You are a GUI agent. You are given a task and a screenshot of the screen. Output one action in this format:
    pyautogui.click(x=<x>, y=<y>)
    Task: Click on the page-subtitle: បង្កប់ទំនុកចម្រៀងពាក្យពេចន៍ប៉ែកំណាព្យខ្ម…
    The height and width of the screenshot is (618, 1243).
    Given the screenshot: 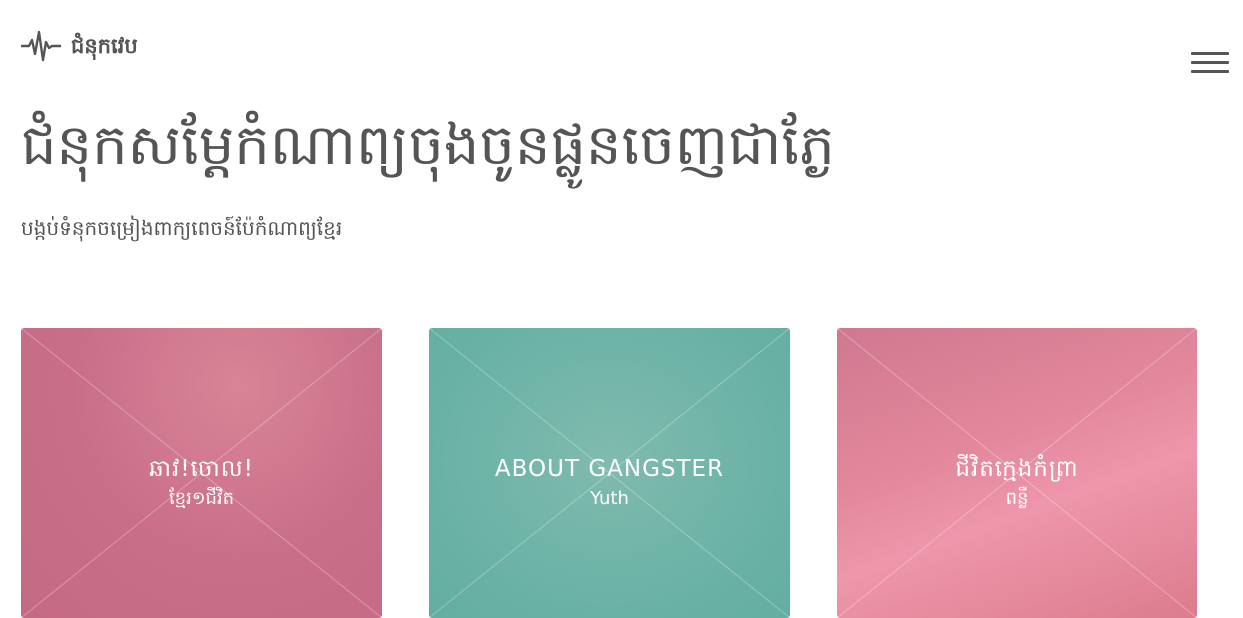 What is the action you would take?
    pyautogui.click(x=182, y=228)
    